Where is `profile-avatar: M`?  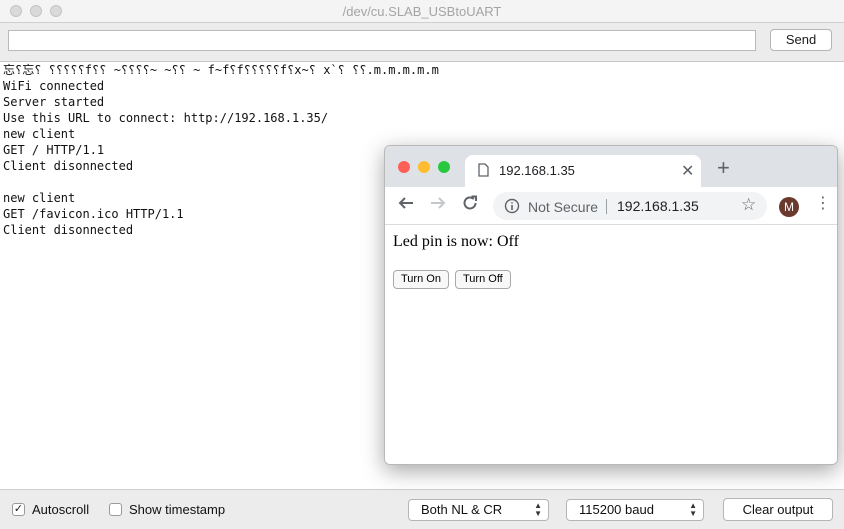
profile-avatar: M is located at coordinates (789, 207).